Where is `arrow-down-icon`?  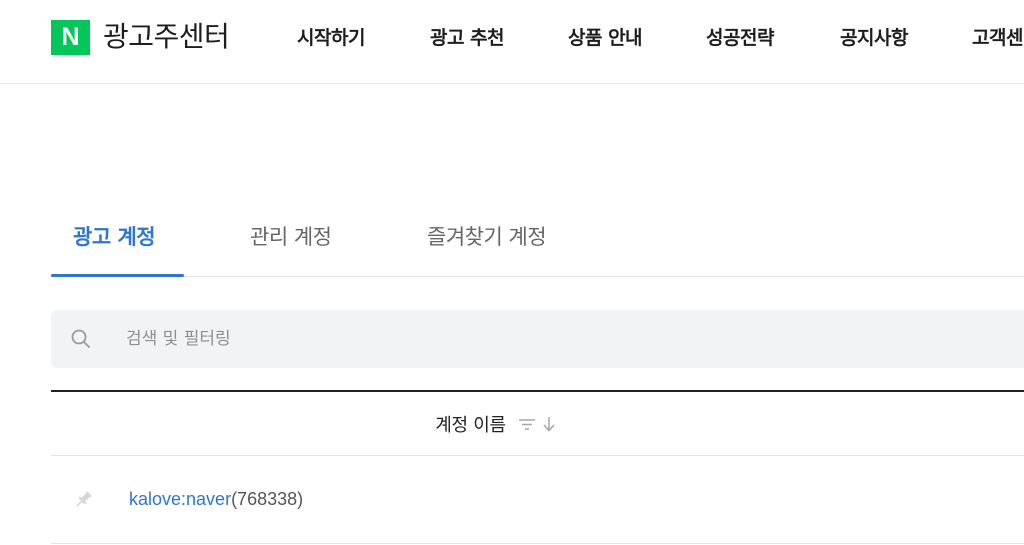 arrow-down-icon is located at coordinates (549, 424).